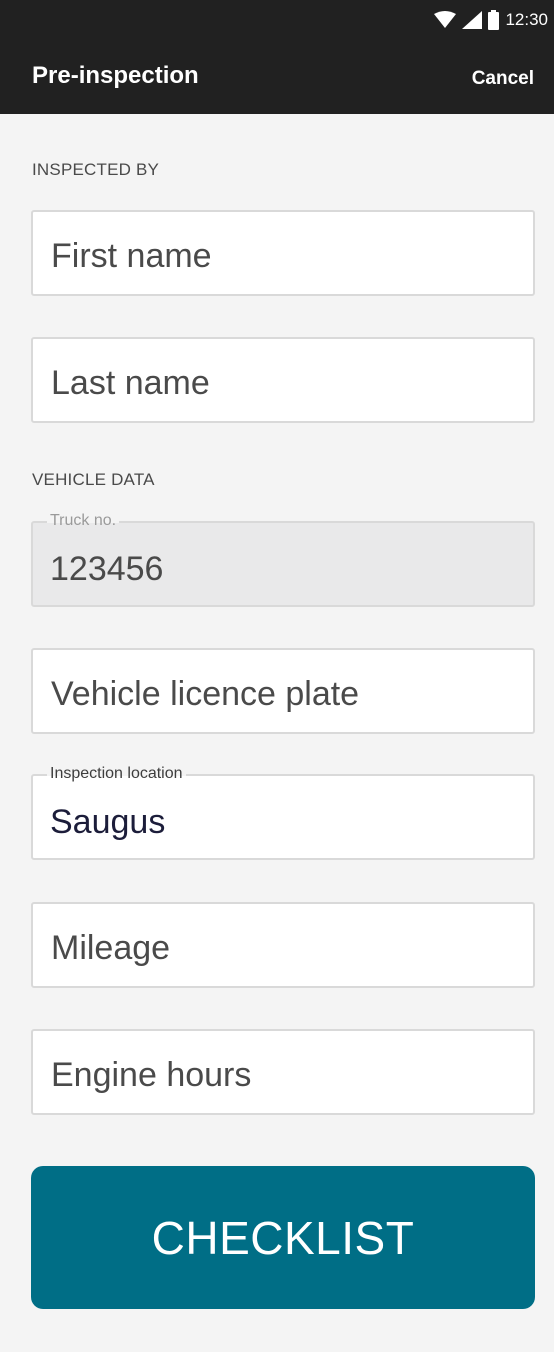 This screenshot has height=1352, width=554. What do you see at coordinates (283, 812) in the screenshot?
I see `inspection-location-field: Inspection location Saugus` at bounding box center [283, 812].